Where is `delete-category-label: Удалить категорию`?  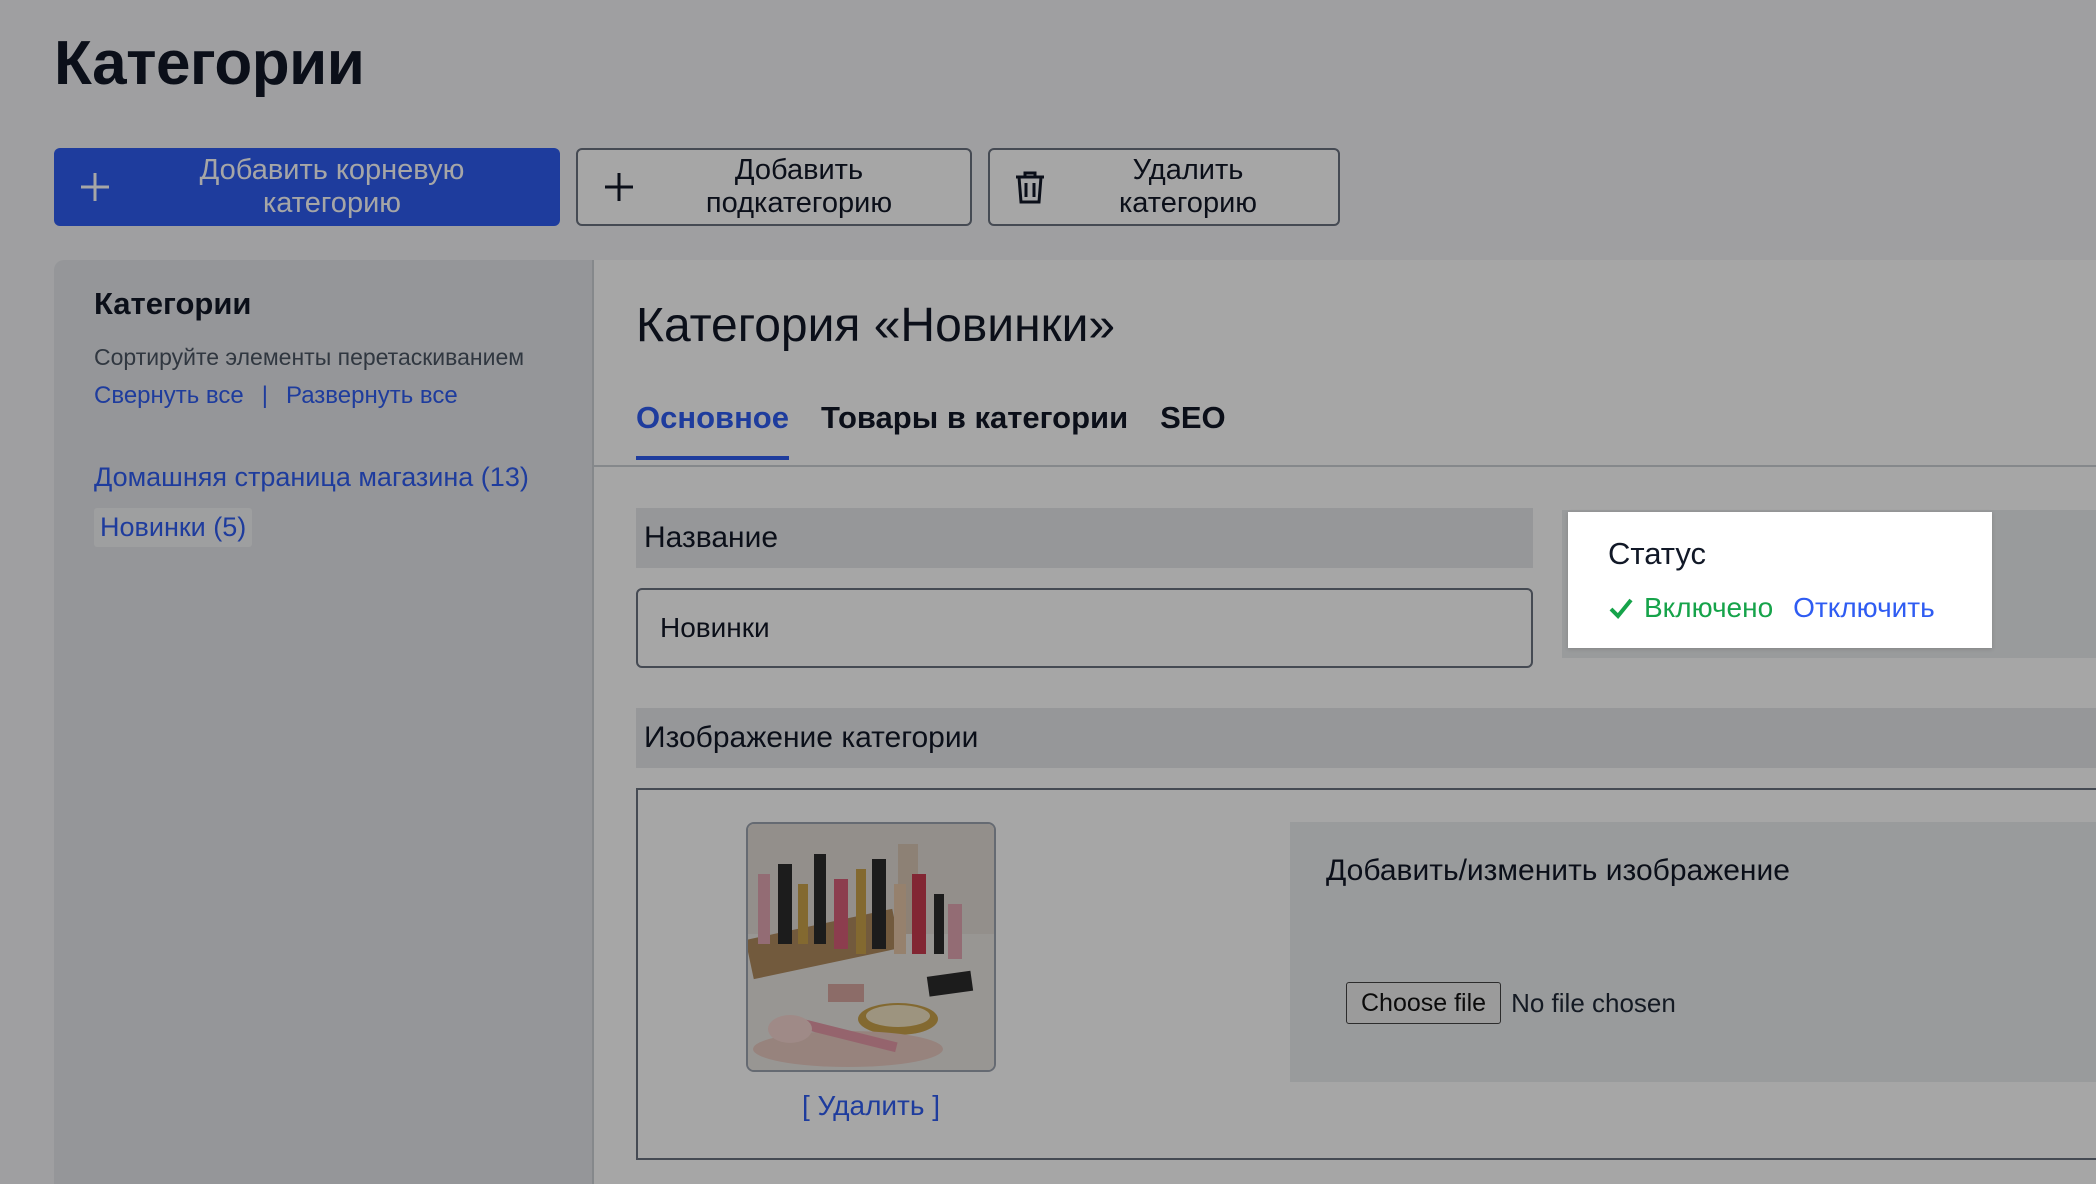 delete-category-label: Удалить категорию is located at coordinates (1188, 186).